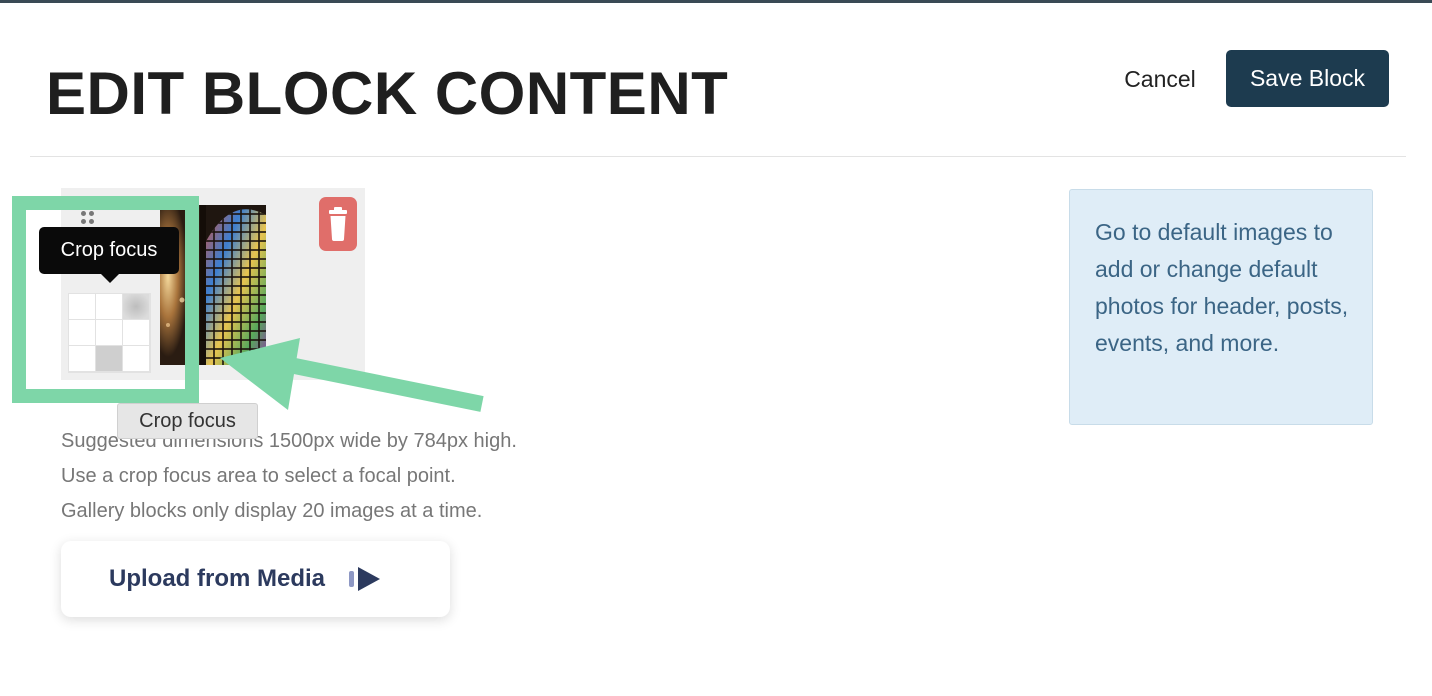 The image size is (1432, 696). I want to click on crop-focus-tooltip: Crop focus, so click(109, 255).